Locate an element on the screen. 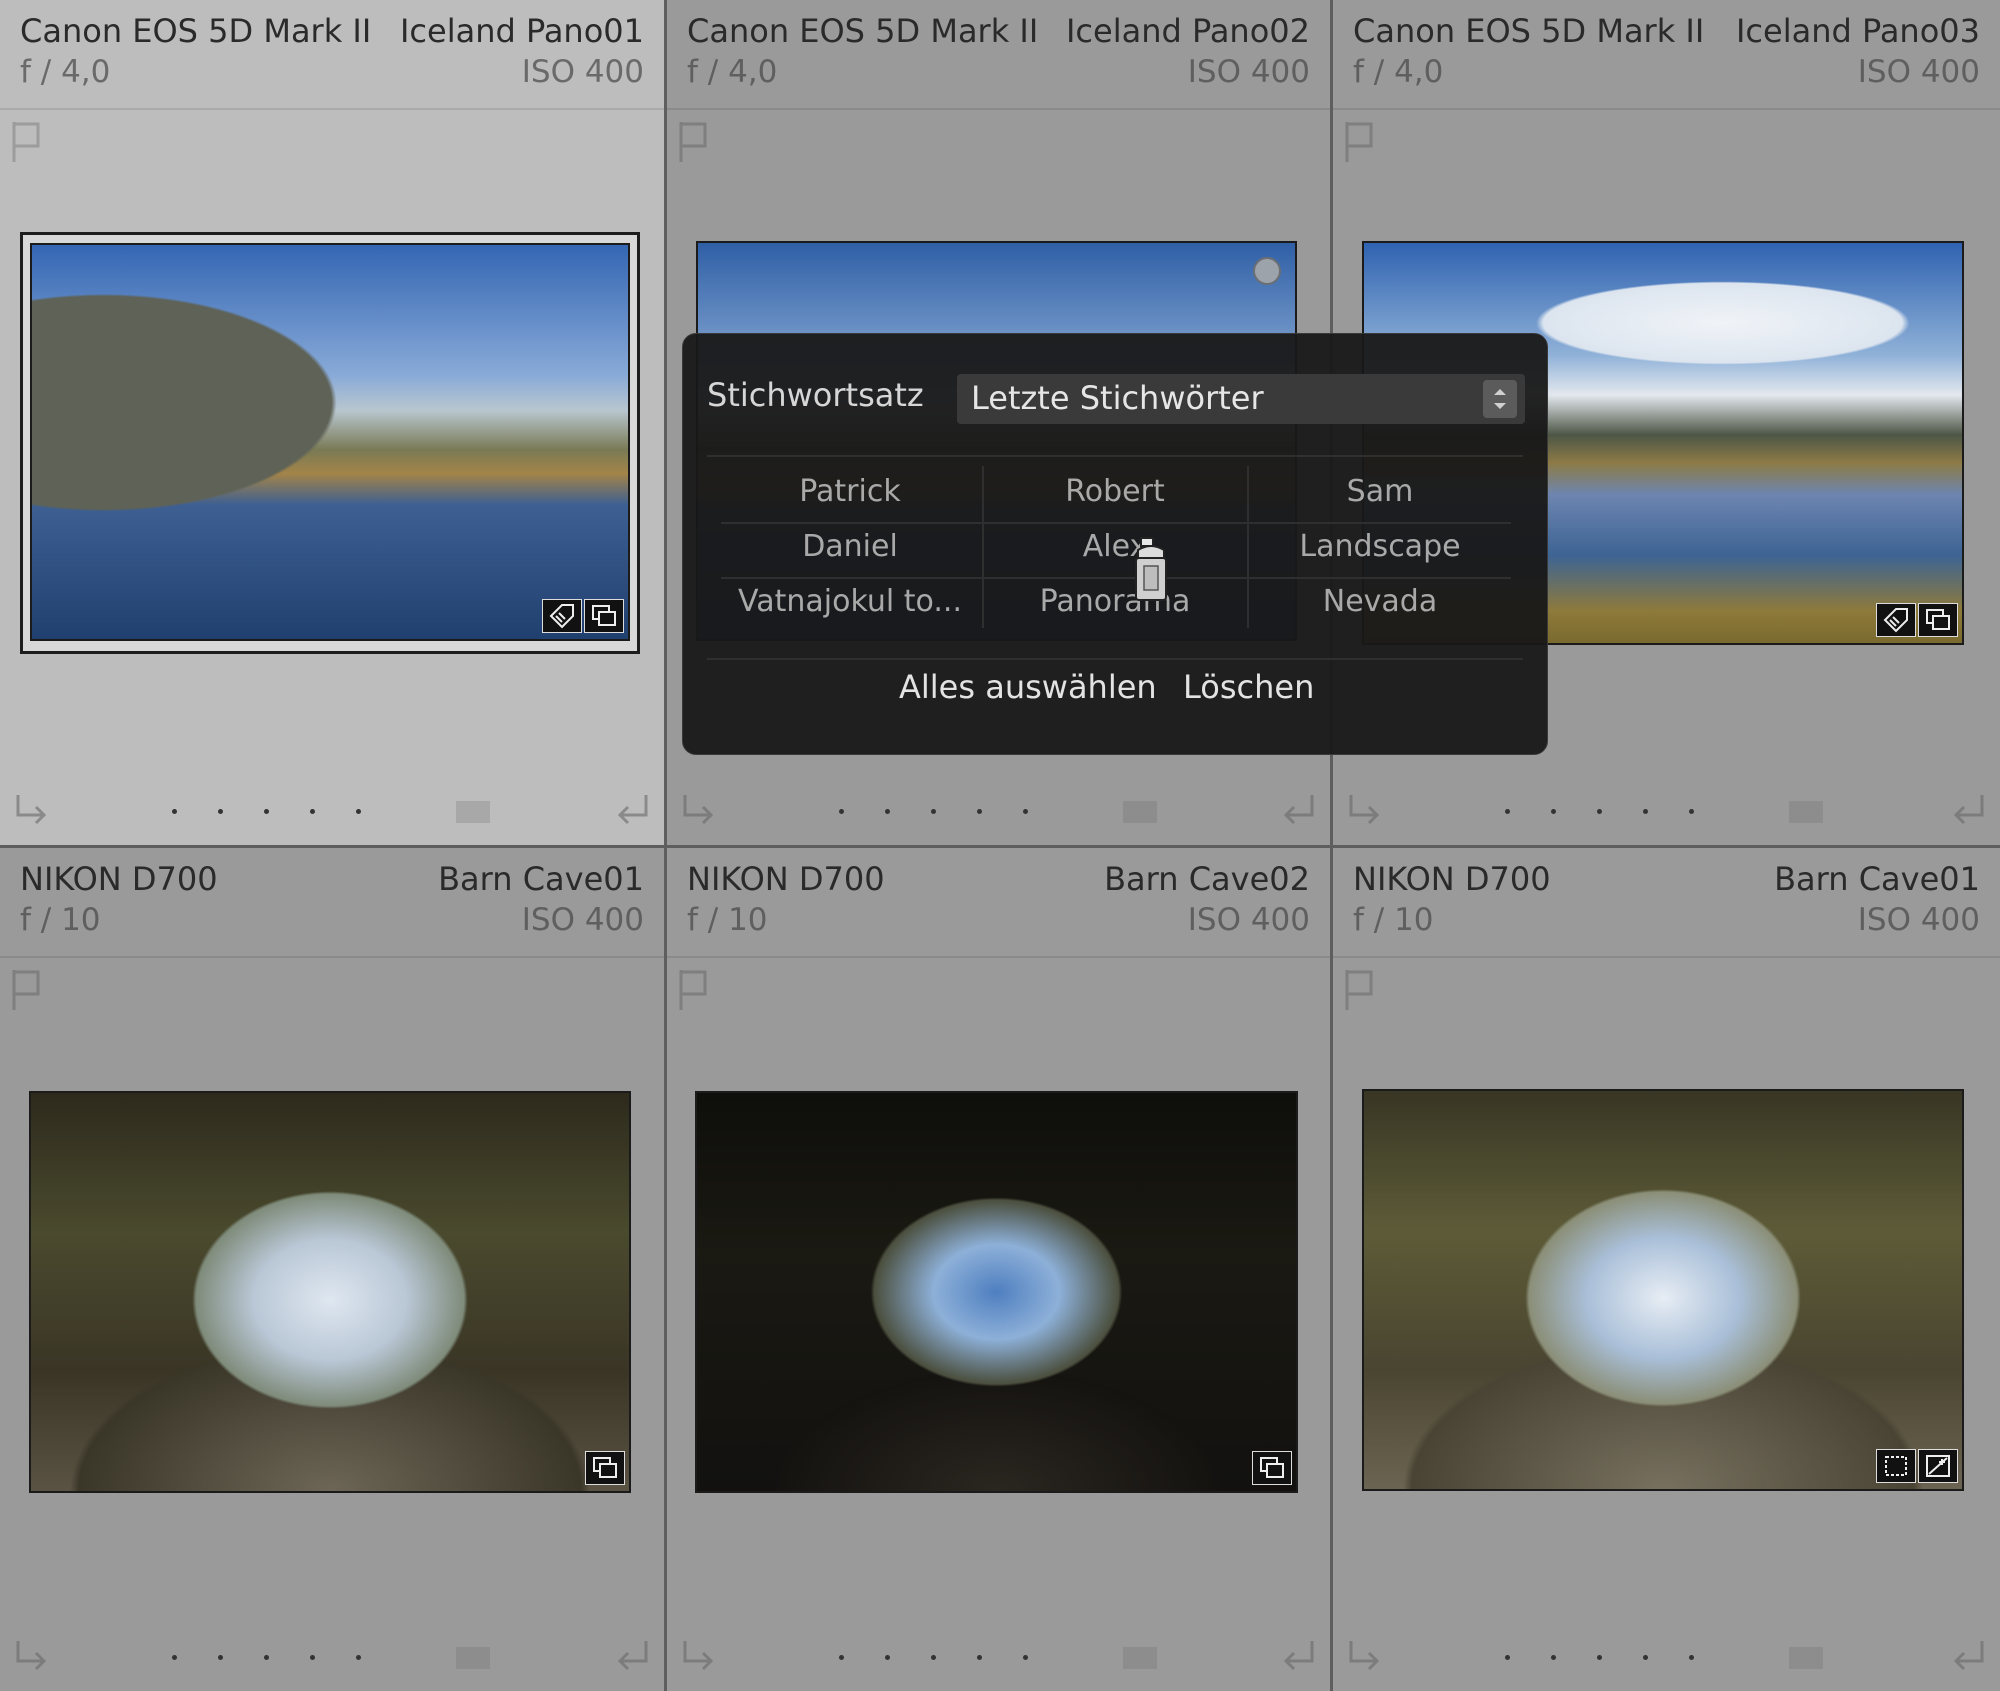  file-name: Iceland Pano02 is located at coordinates (1187, 31).